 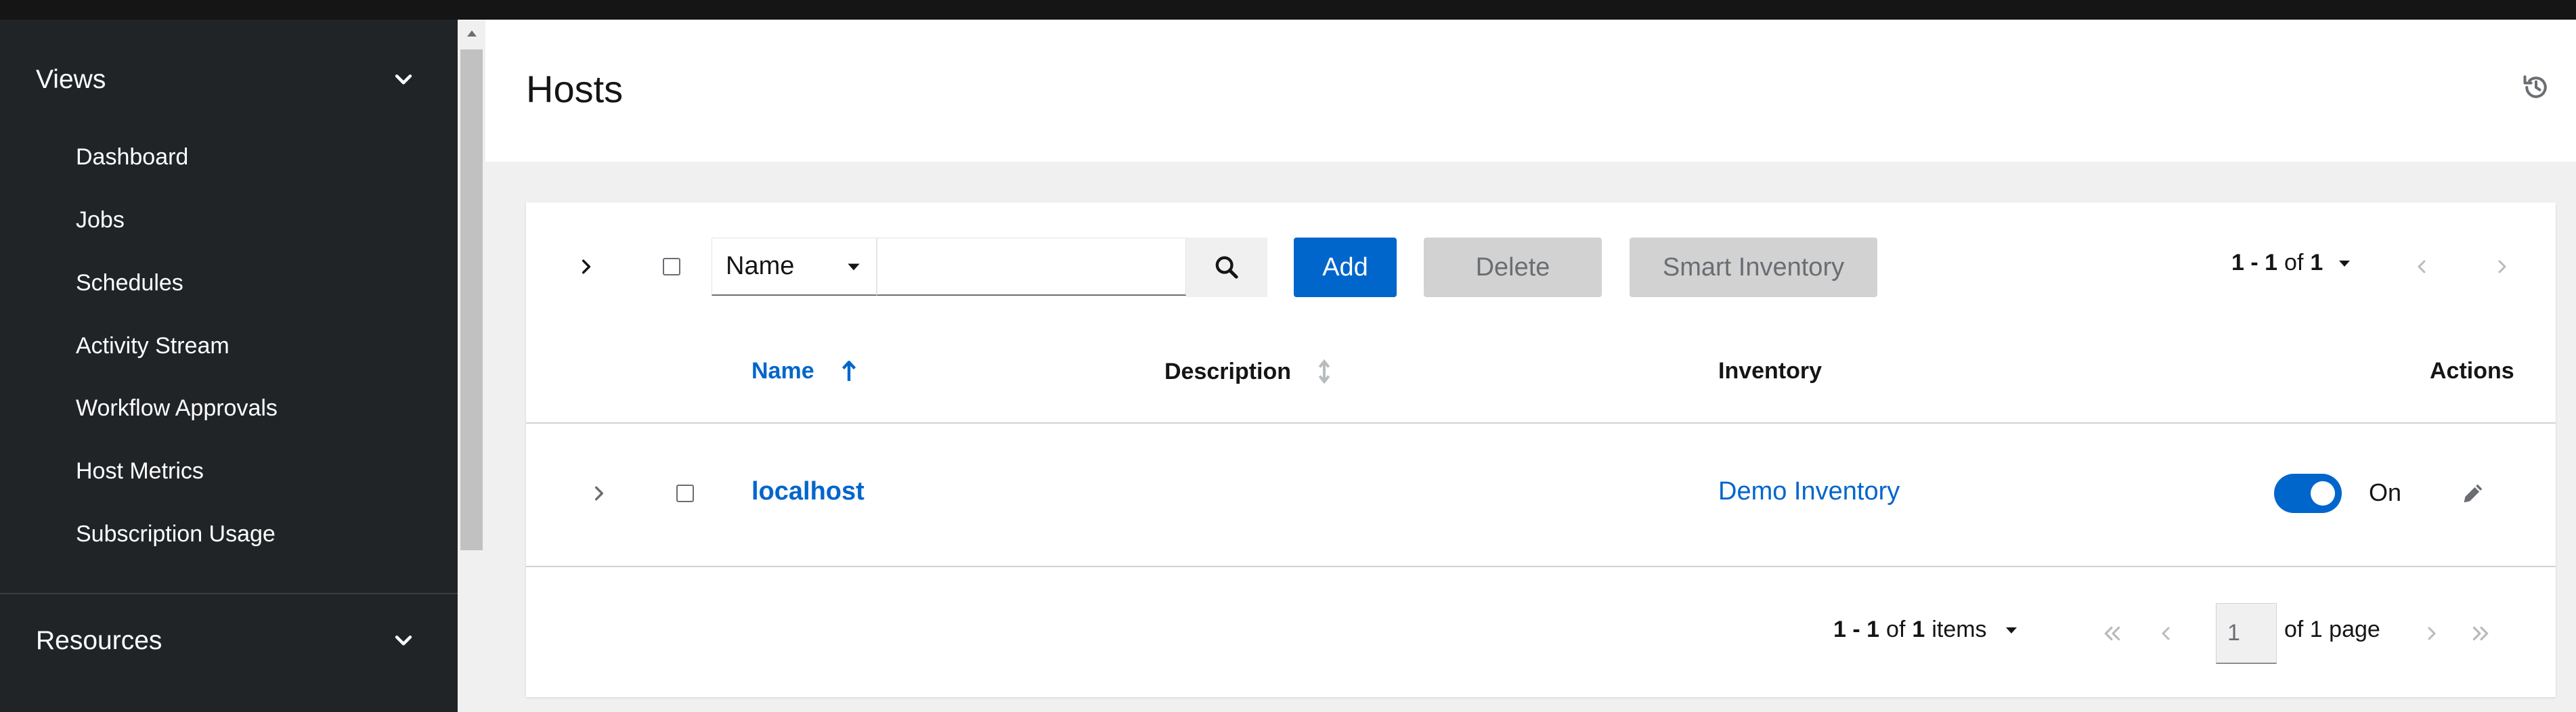 I want to click on pagination-toggle-bottom: 1 - 1 of 1 items, so click(x=1926, y=630).